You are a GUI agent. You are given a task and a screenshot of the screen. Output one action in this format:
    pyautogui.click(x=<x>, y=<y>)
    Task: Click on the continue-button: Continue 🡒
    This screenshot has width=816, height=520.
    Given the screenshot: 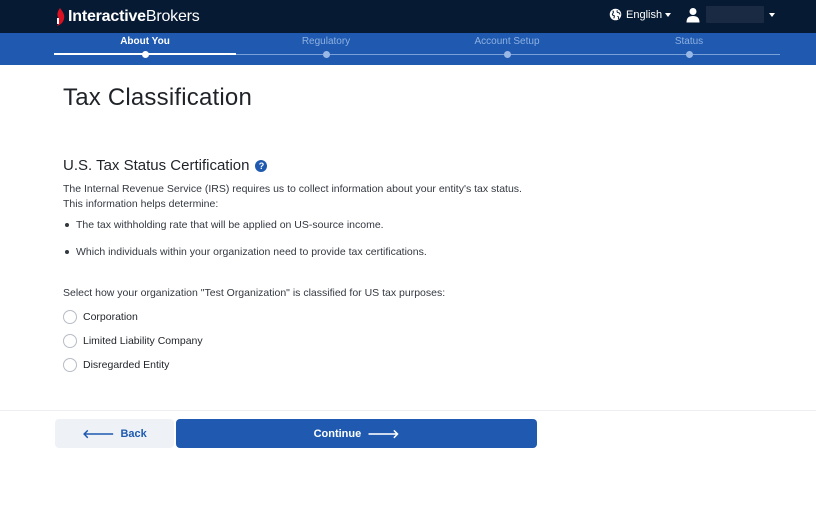 What is the action you would take?
    pyautogui.click(x=356, y=433)
    